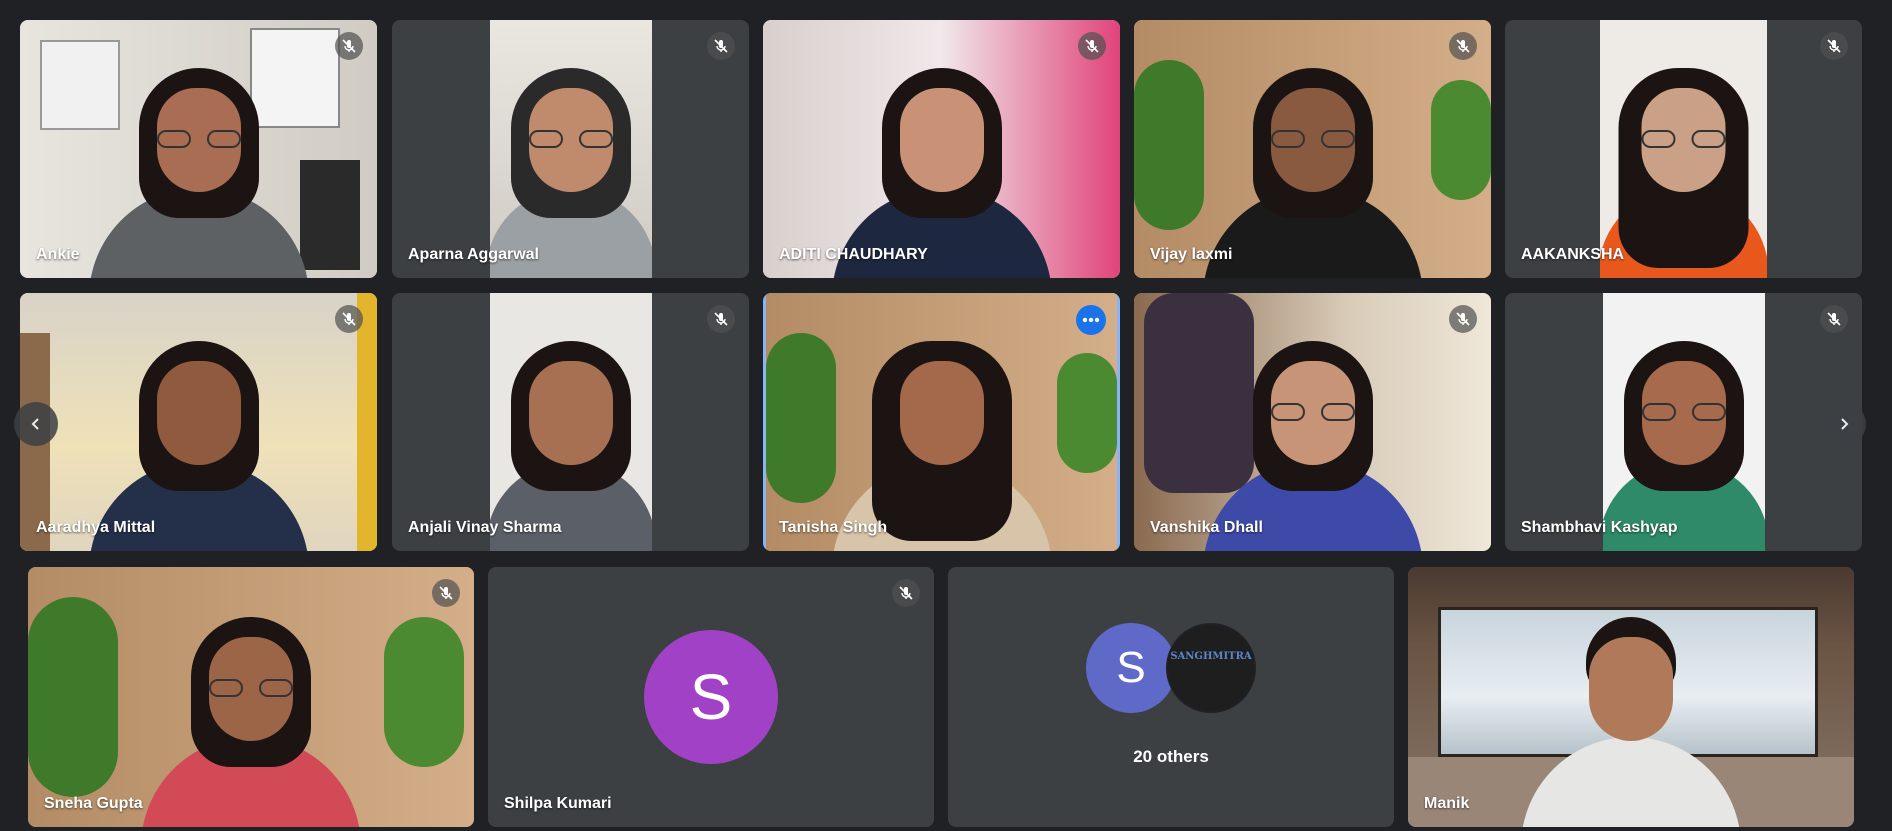 The height and width of the screenshot is (831, 1892). What do you see at coordinates (1206, 527) in the screenshot?
I see `participant-name: Vanshika Dhall` at bounding box center [1206, 527].